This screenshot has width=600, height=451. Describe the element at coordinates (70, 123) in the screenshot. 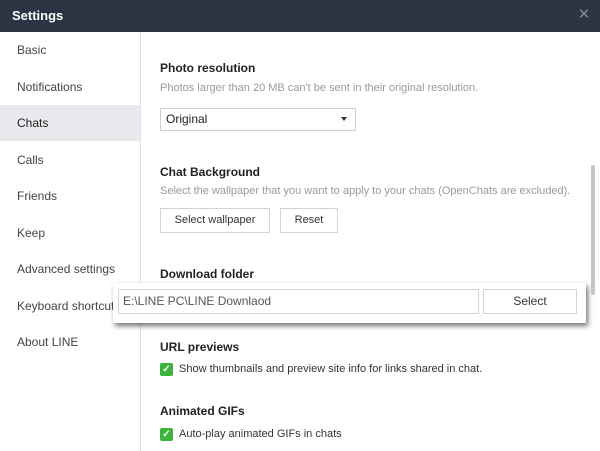

I see `sidebar-item-chats: Chats` at that location.